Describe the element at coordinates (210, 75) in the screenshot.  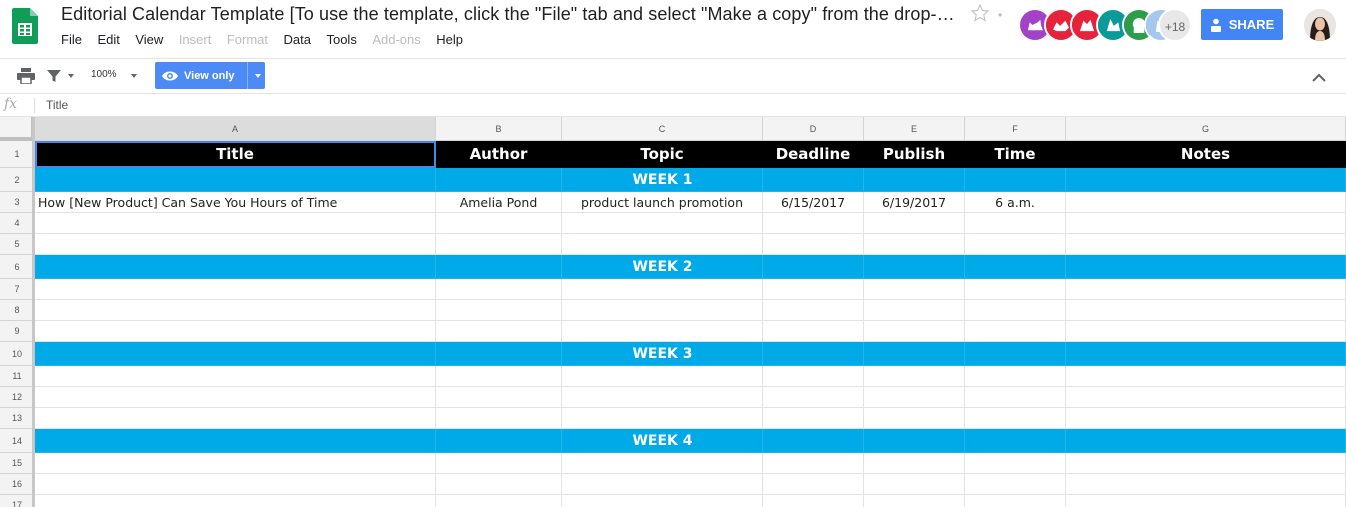
I see `view-only-mode-button: View only` at that location.